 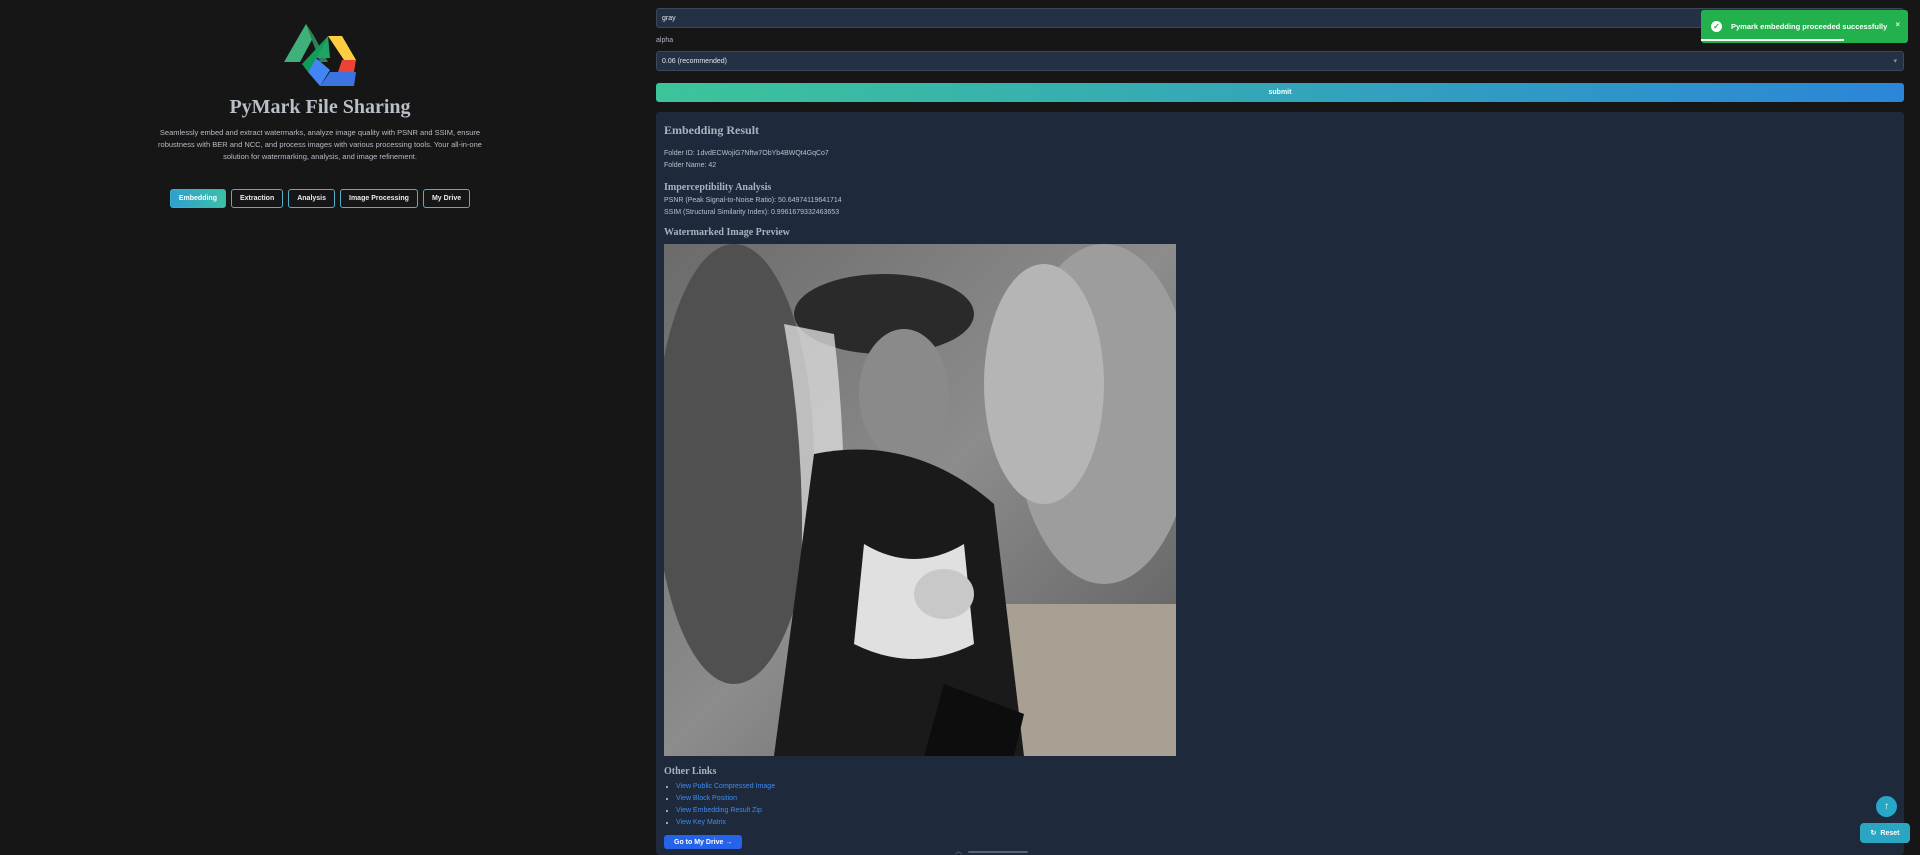 I want to click on submit-button: submit, so click(x=1280, y=92).